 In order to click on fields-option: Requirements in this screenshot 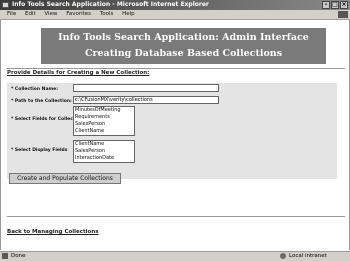, I will do `click(104, 117)`.